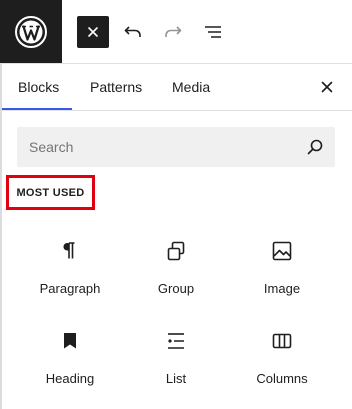 The width and height of the screenshot is (352, 409). Describe the element at coordinates (282, 288) in the screenshot. I see `block-label: Image` at that location.